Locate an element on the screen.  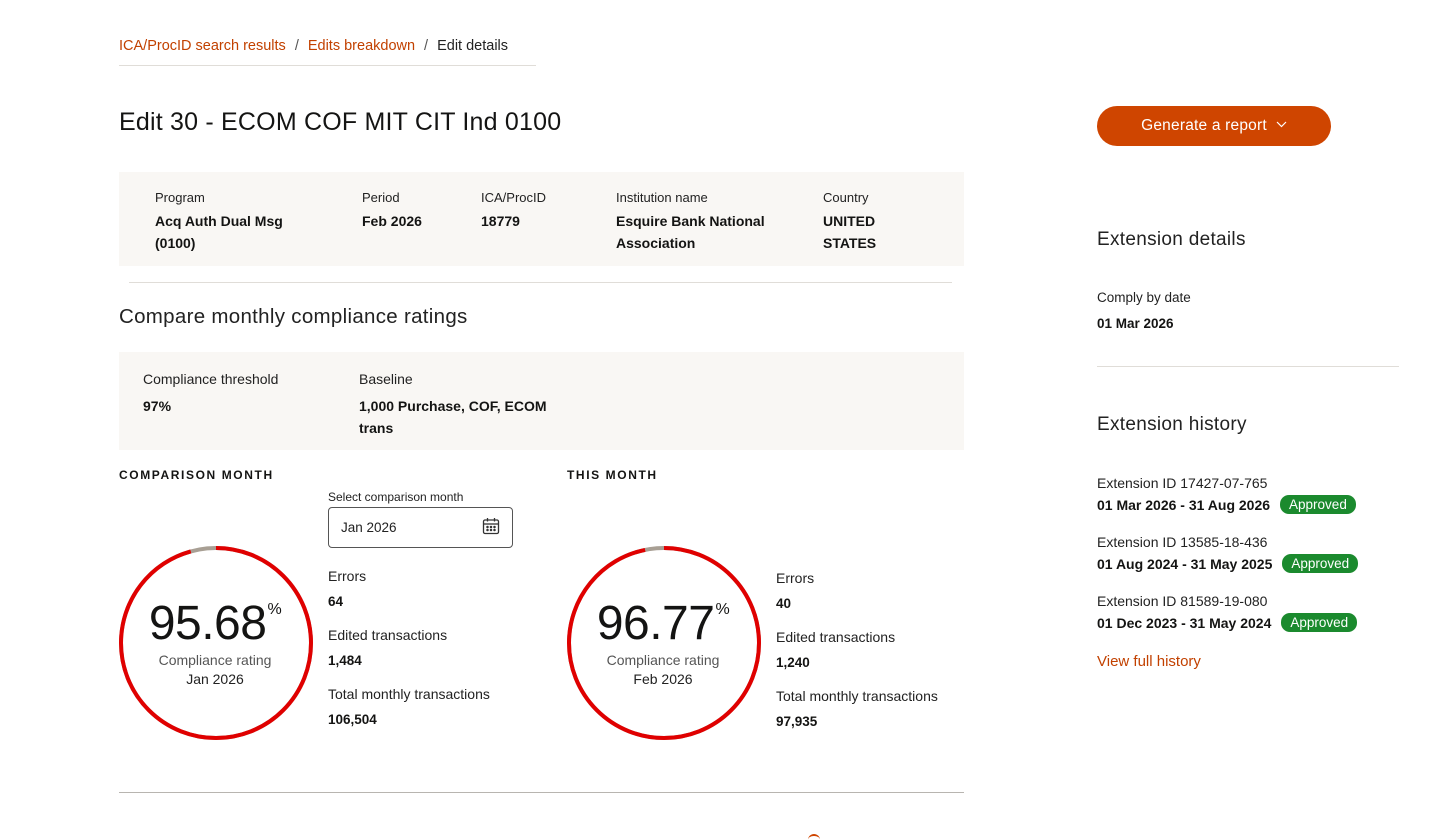
this-month-errors-label: Errors is located at coordinates (795, 578).